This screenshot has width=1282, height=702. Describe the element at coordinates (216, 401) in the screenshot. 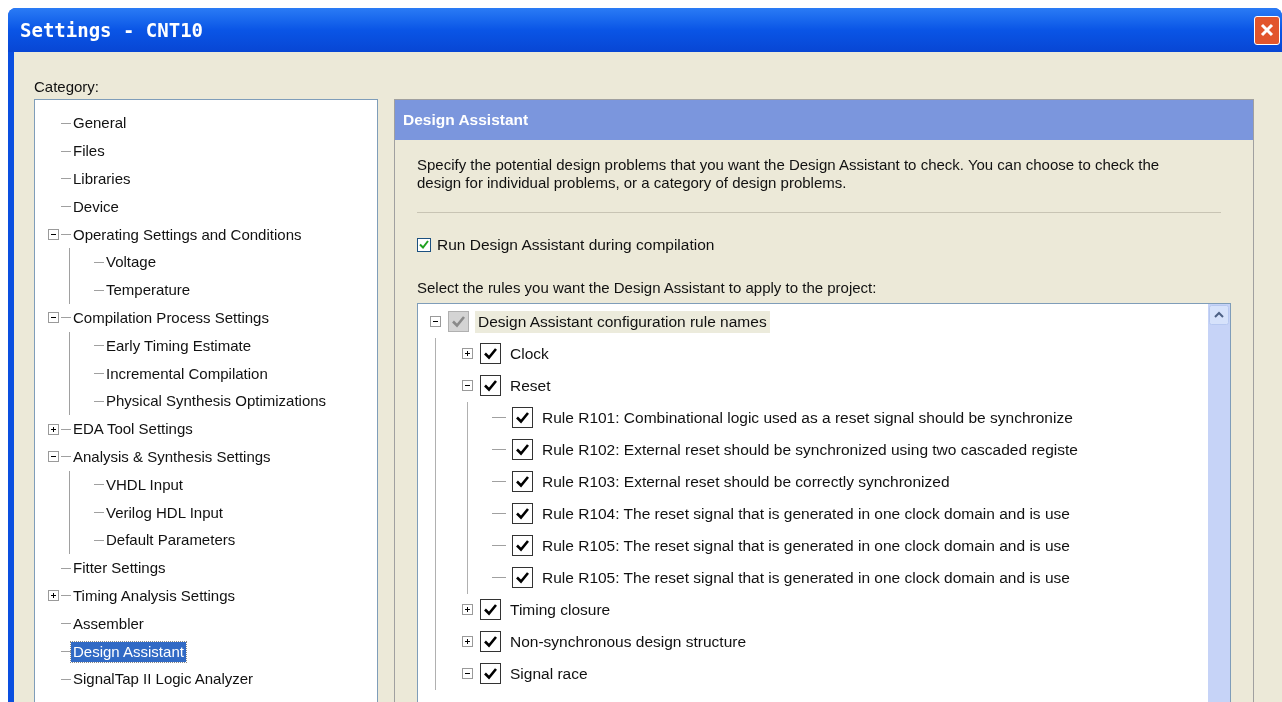

I see `category-item: Physical Synthesis Optimizations` at that location.